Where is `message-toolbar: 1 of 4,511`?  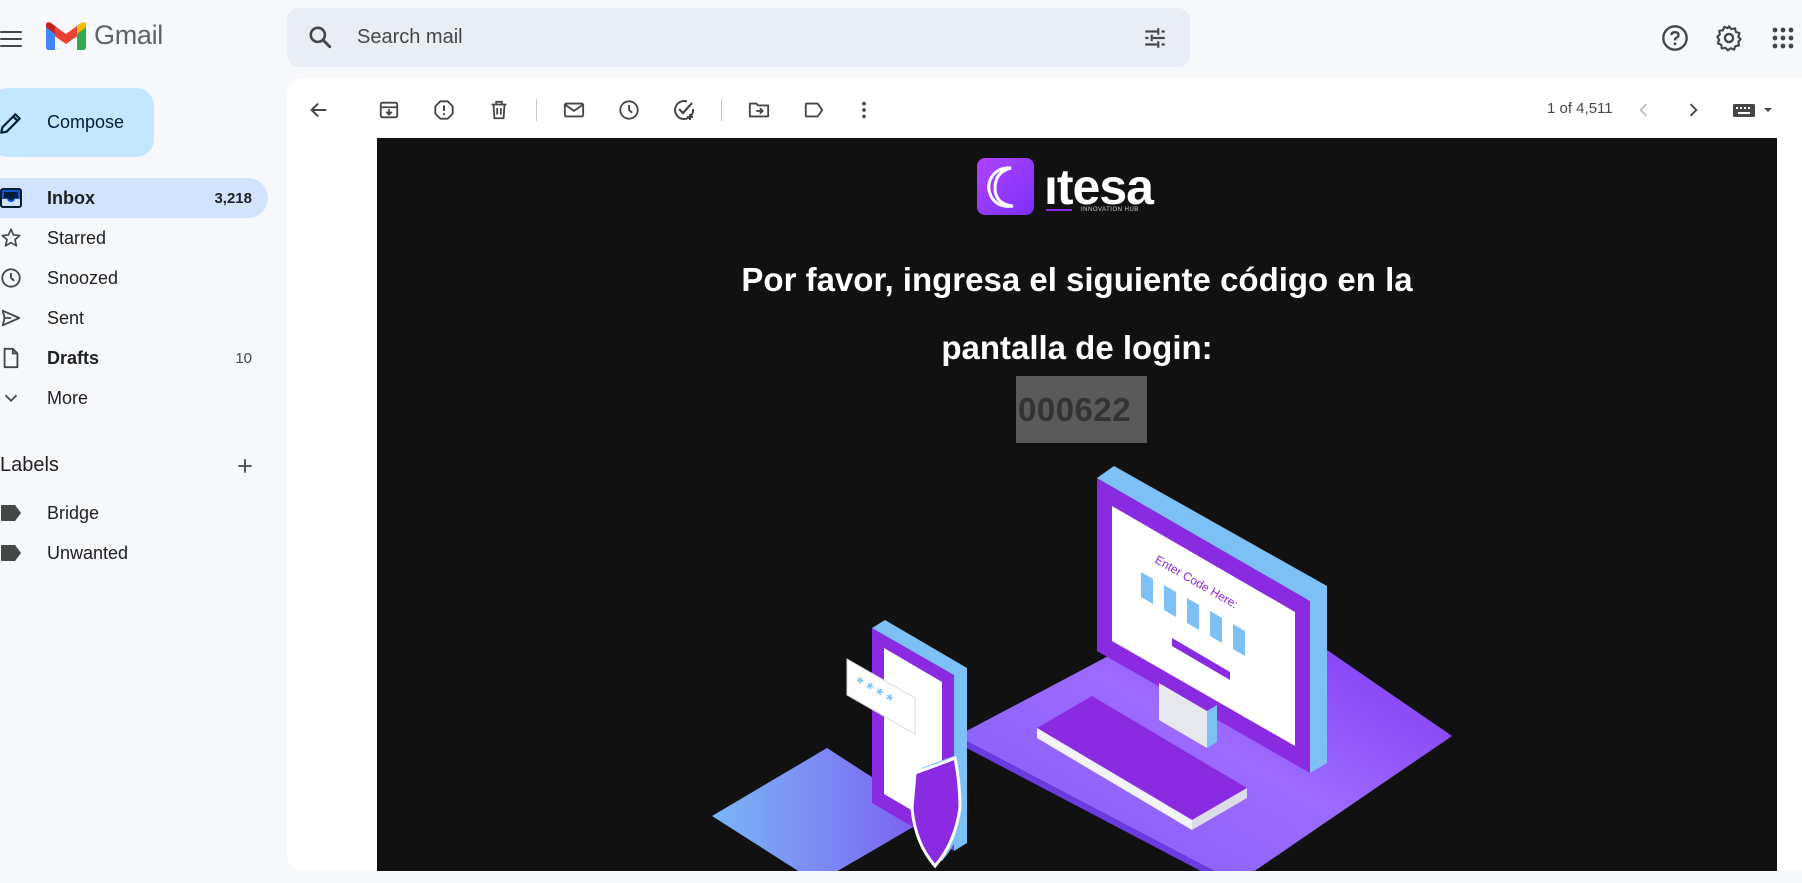 message-toolbar: 1 of 4,511 is located at coordinates (1044, 108).